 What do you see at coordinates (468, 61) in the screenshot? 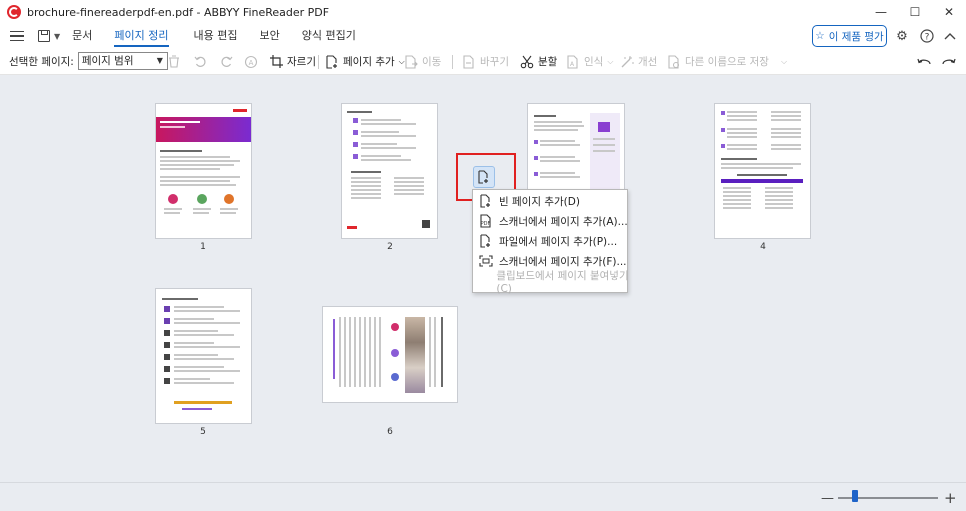
I see `replace-page-icon` at bounding box center [468, 61].